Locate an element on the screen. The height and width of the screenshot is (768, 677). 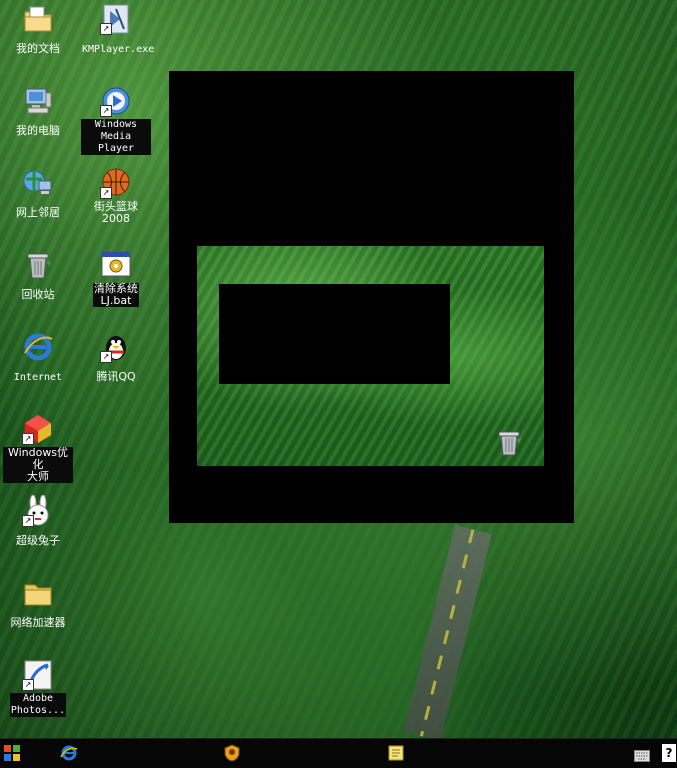
folder-documents-icon is located at coordinates (38, 19).